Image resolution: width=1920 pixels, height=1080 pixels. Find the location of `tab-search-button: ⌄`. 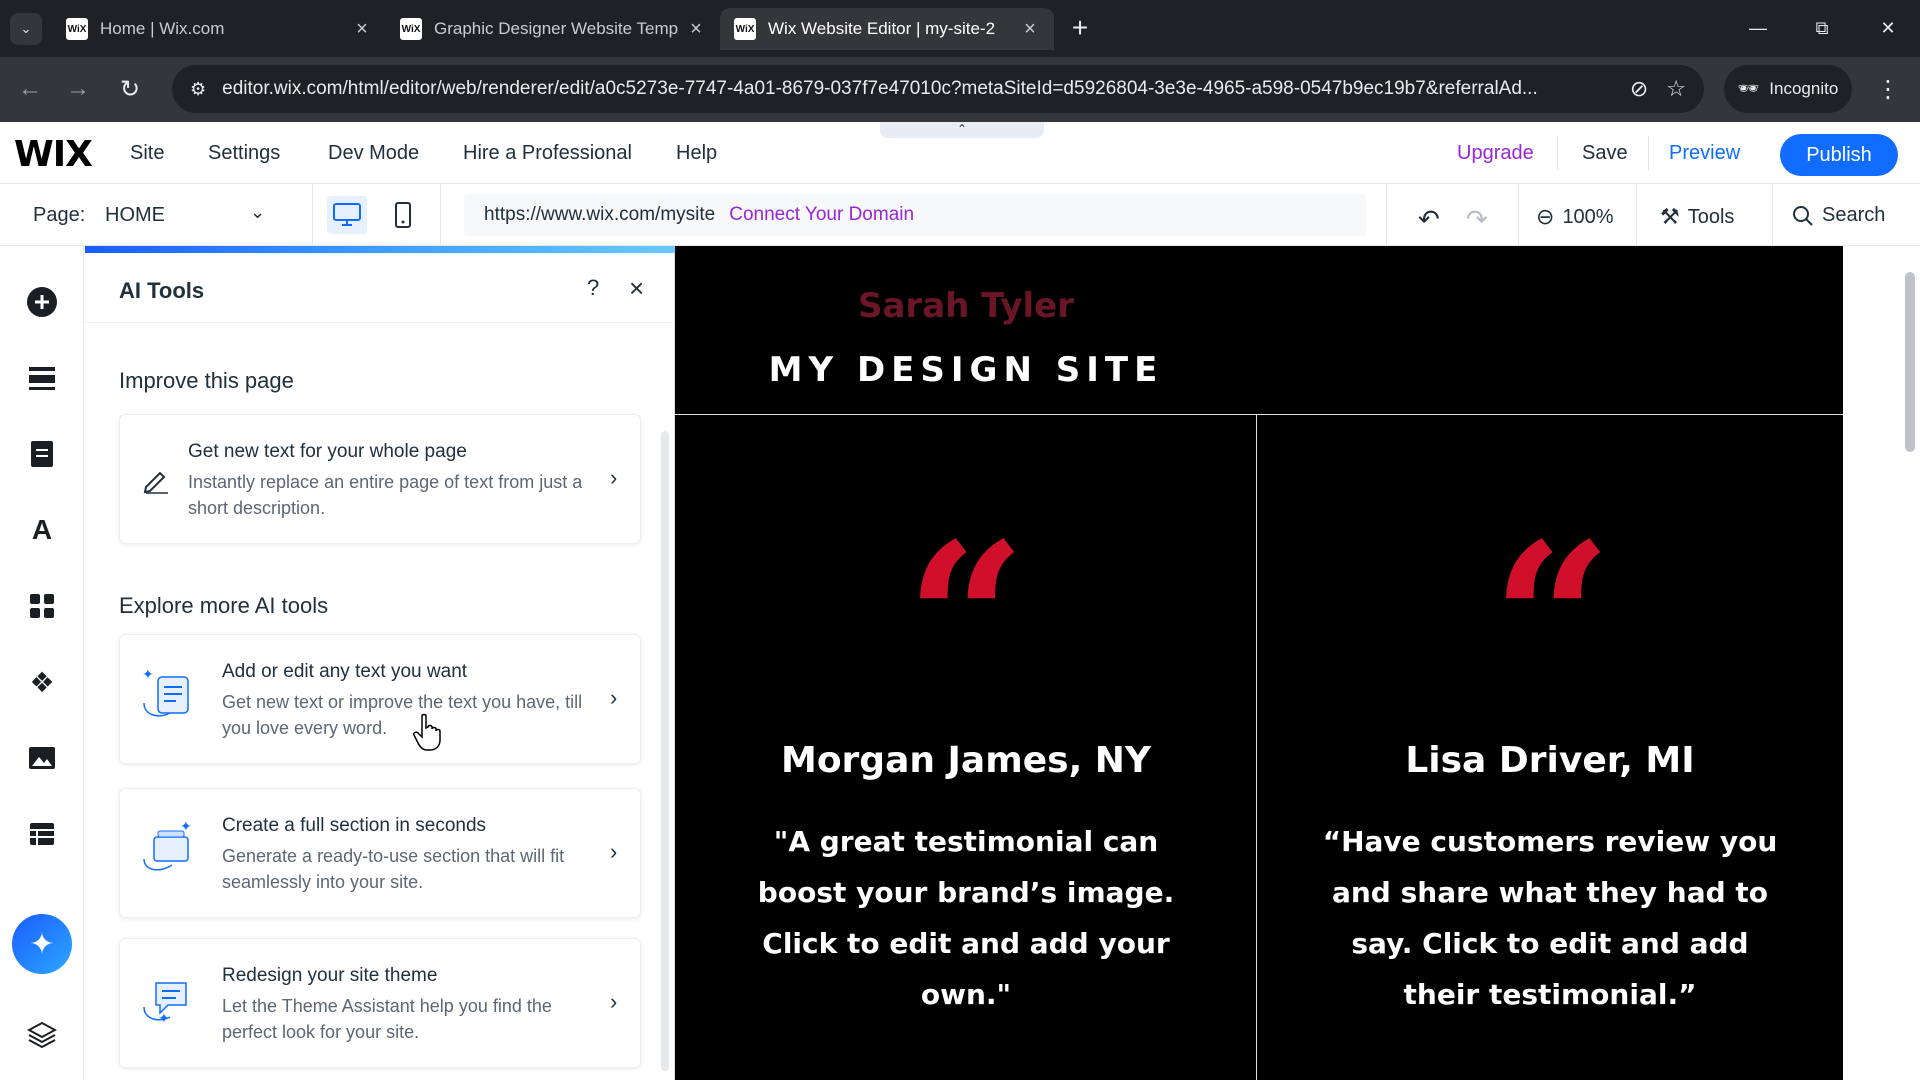

tab-search-button: ⌄ is located at coordinates (26, 29).